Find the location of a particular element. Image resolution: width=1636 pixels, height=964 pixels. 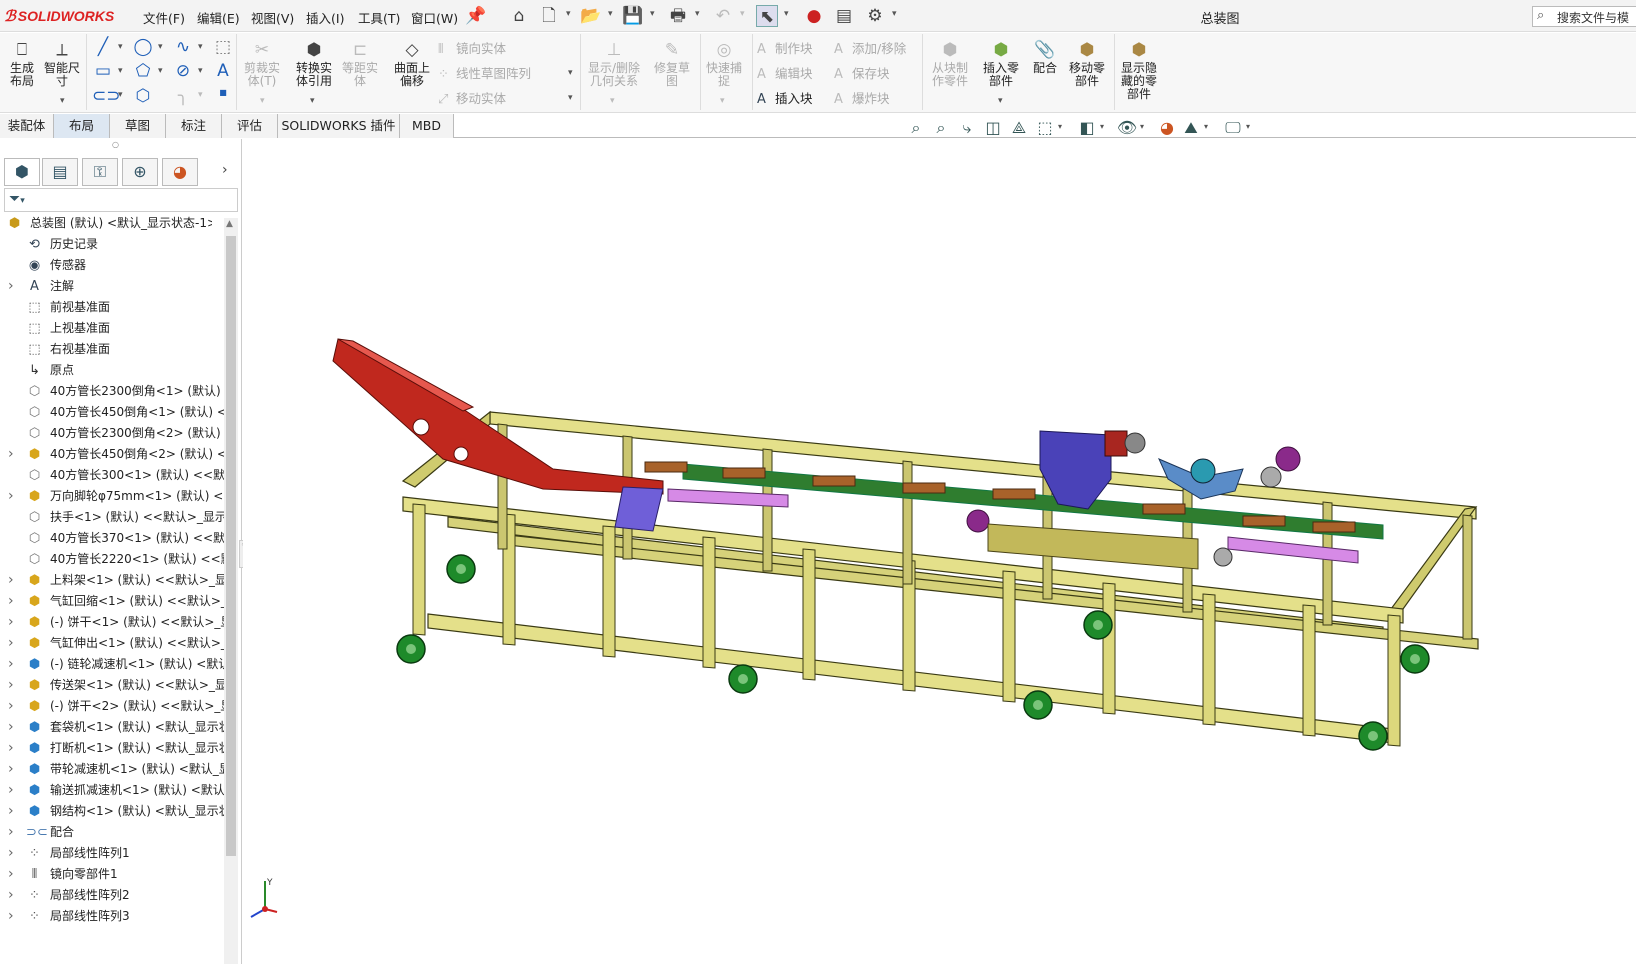

tab-sketch: 草图 is located at coordinates (138, 126).